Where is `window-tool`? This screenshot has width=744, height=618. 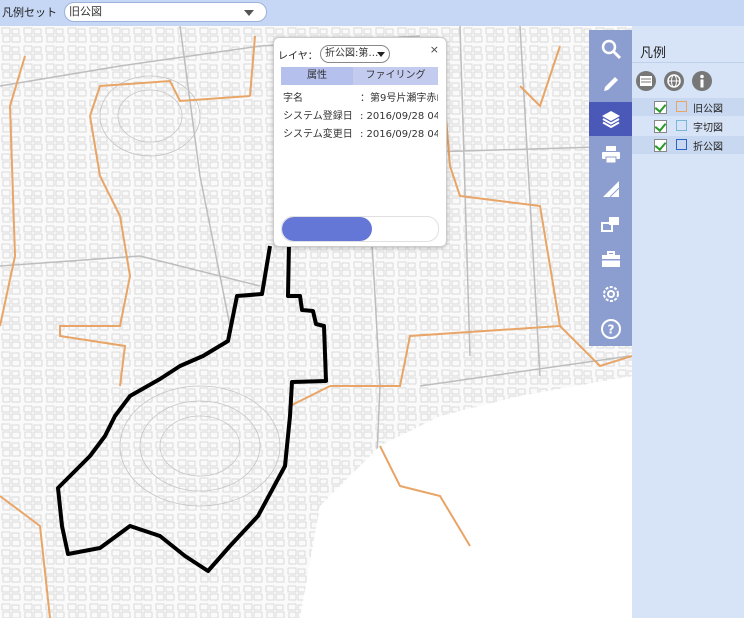 window-tool is located at coordinates (610, 224).